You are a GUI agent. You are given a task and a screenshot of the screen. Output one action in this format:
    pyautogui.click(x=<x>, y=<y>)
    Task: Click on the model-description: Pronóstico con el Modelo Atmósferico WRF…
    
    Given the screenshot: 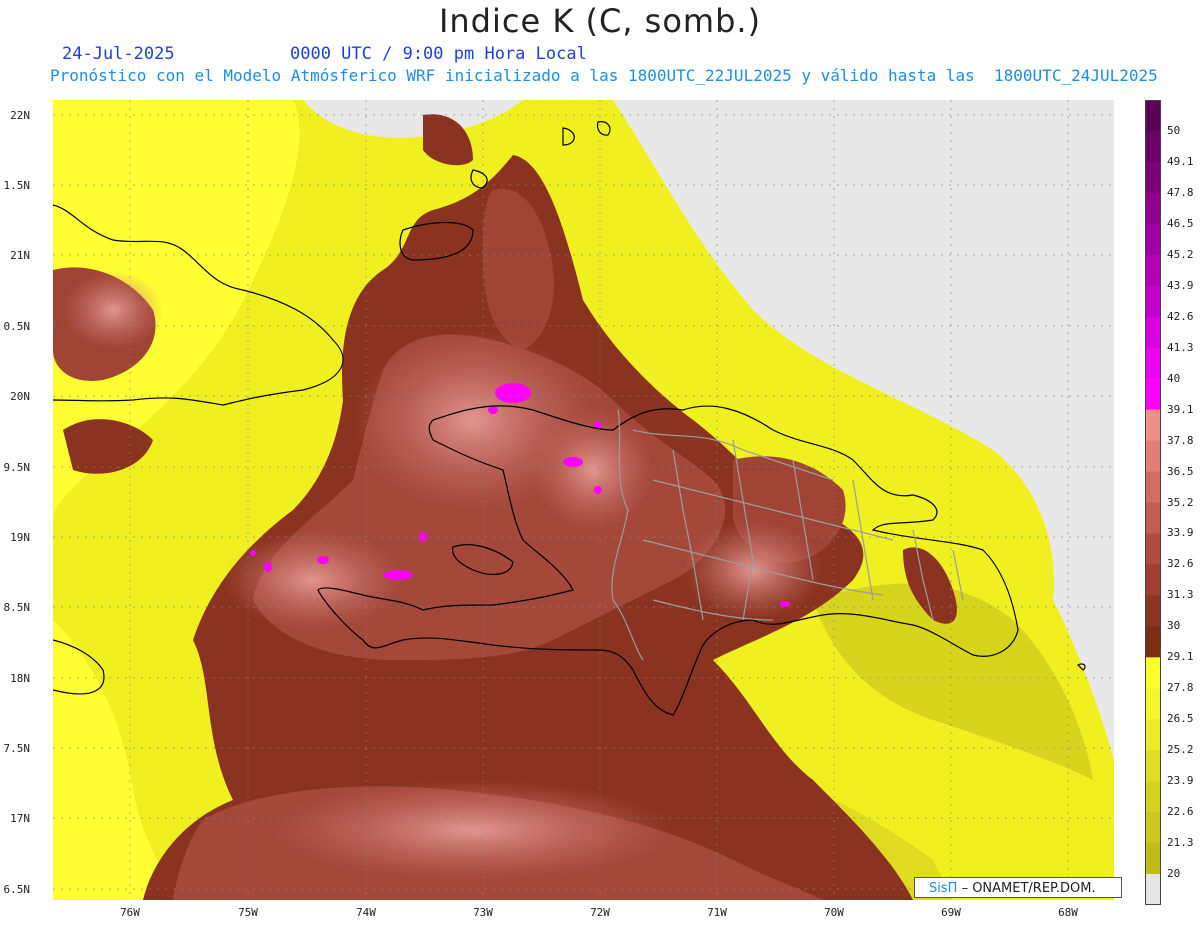 What is the action you would take?
    pyautogui.click(x=604, y=75)
    